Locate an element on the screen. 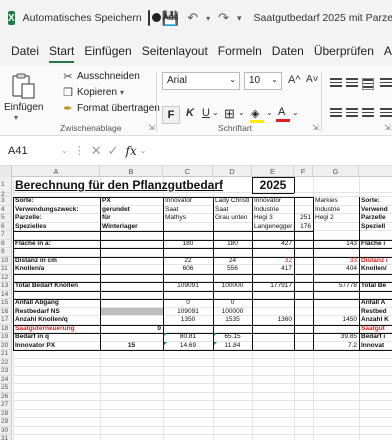 This screenshot has width=392, height=440. row-header-12: 12 is located at coordinates (6, 277).